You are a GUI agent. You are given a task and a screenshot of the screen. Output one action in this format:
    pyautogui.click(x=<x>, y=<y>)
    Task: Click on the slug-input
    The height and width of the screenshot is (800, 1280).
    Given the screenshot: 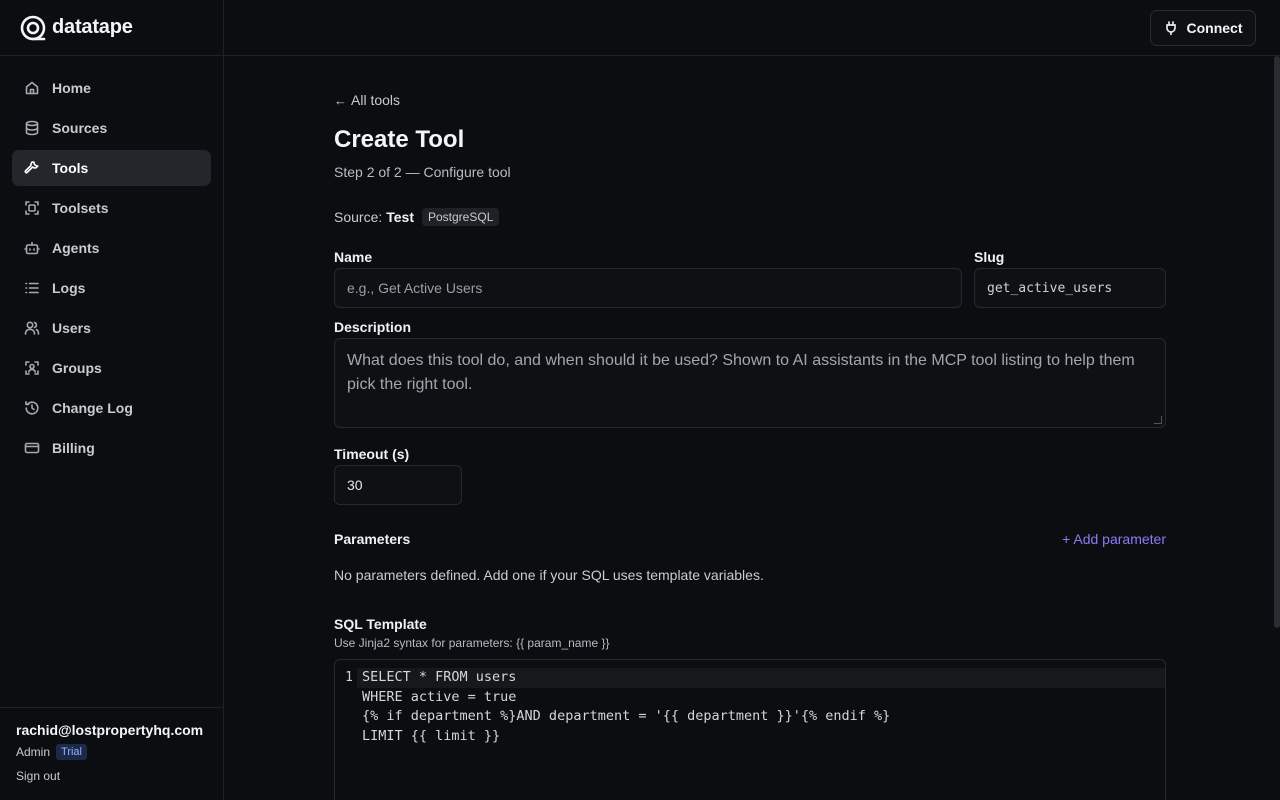 What is the action you would take?
    pyautogui.click(x=1070, y=288)
    